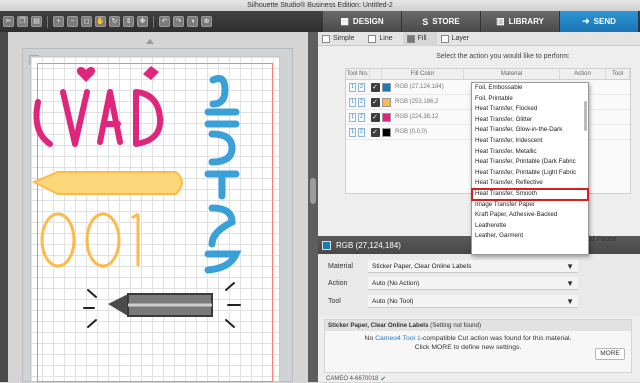 The width and height of the screenshot is (640, 383). I want to click on send-mode-tabs: Simple Line Fill Layer, so click(479, 38).